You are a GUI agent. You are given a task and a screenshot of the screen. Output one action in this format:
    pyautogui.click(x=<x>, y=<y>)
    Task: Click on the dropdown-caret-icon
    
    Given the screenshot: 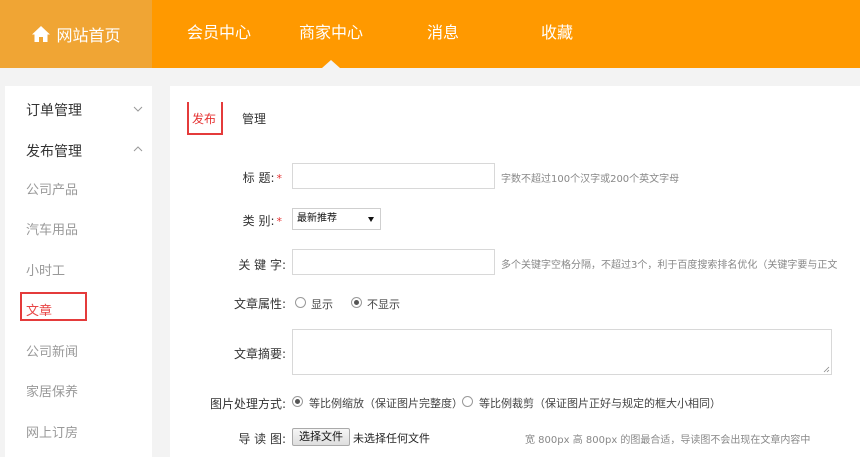 What is the action you would take?
    pyautogui.click(x=371, y=219)
    